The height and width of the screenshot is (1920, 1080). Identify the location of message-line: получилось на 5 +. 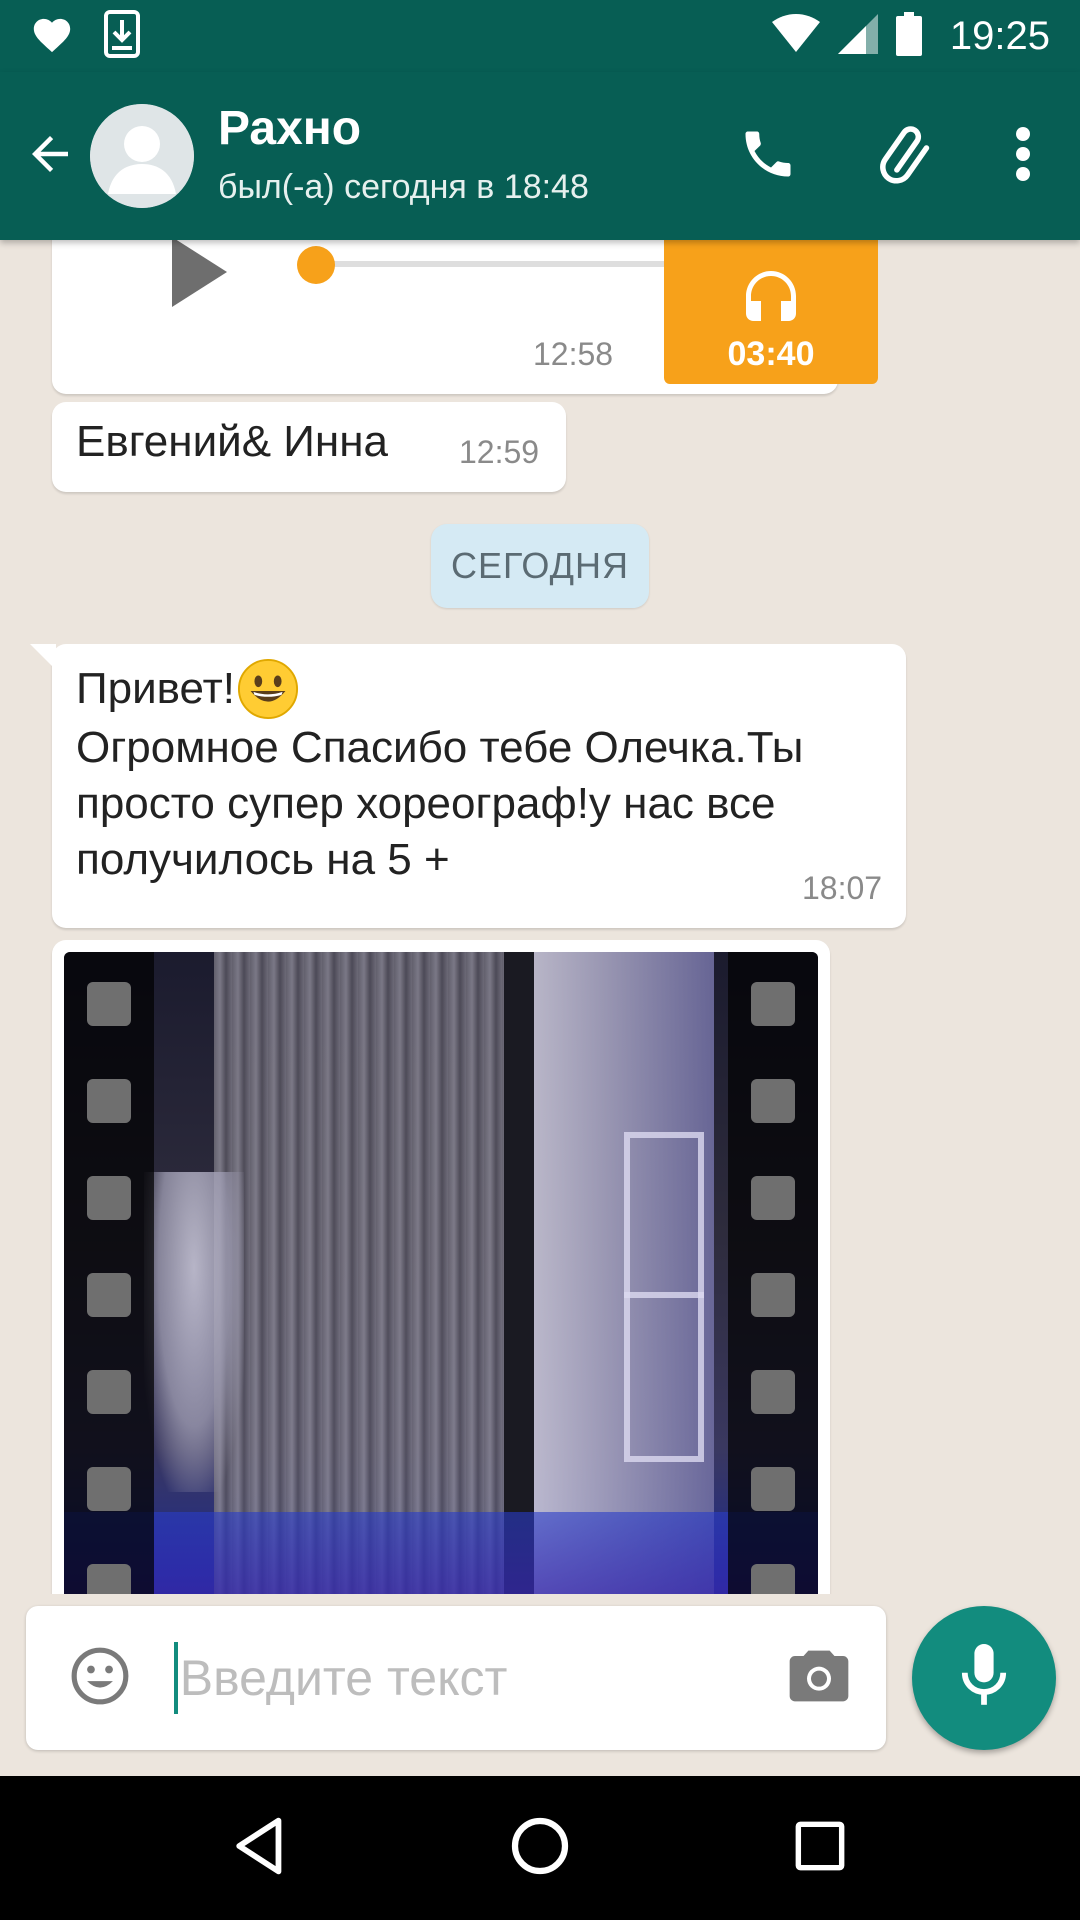
(263, 859).